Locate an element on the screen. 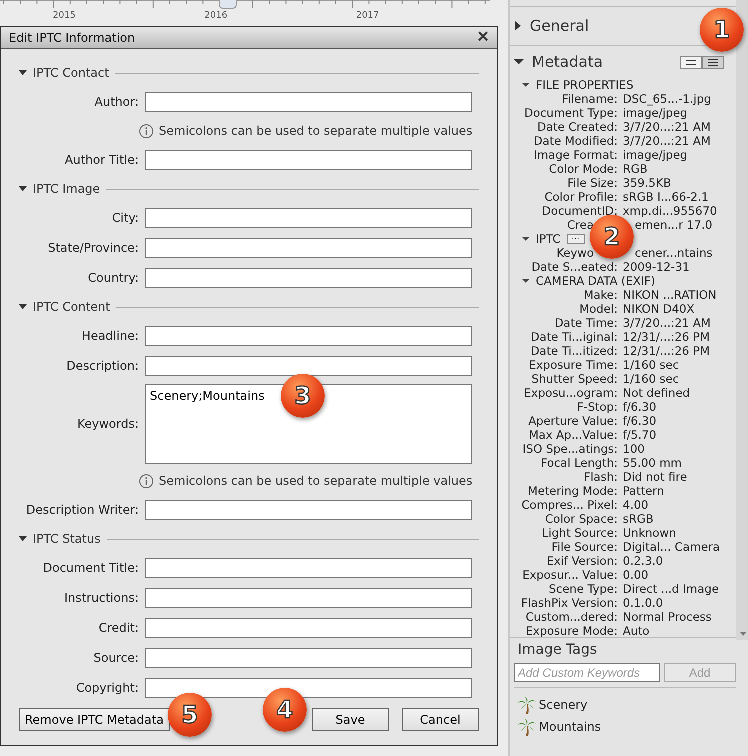 The height and width of the screenshot is (756, 748). metadata-label: Flash: is located at coordinates (600, 477).